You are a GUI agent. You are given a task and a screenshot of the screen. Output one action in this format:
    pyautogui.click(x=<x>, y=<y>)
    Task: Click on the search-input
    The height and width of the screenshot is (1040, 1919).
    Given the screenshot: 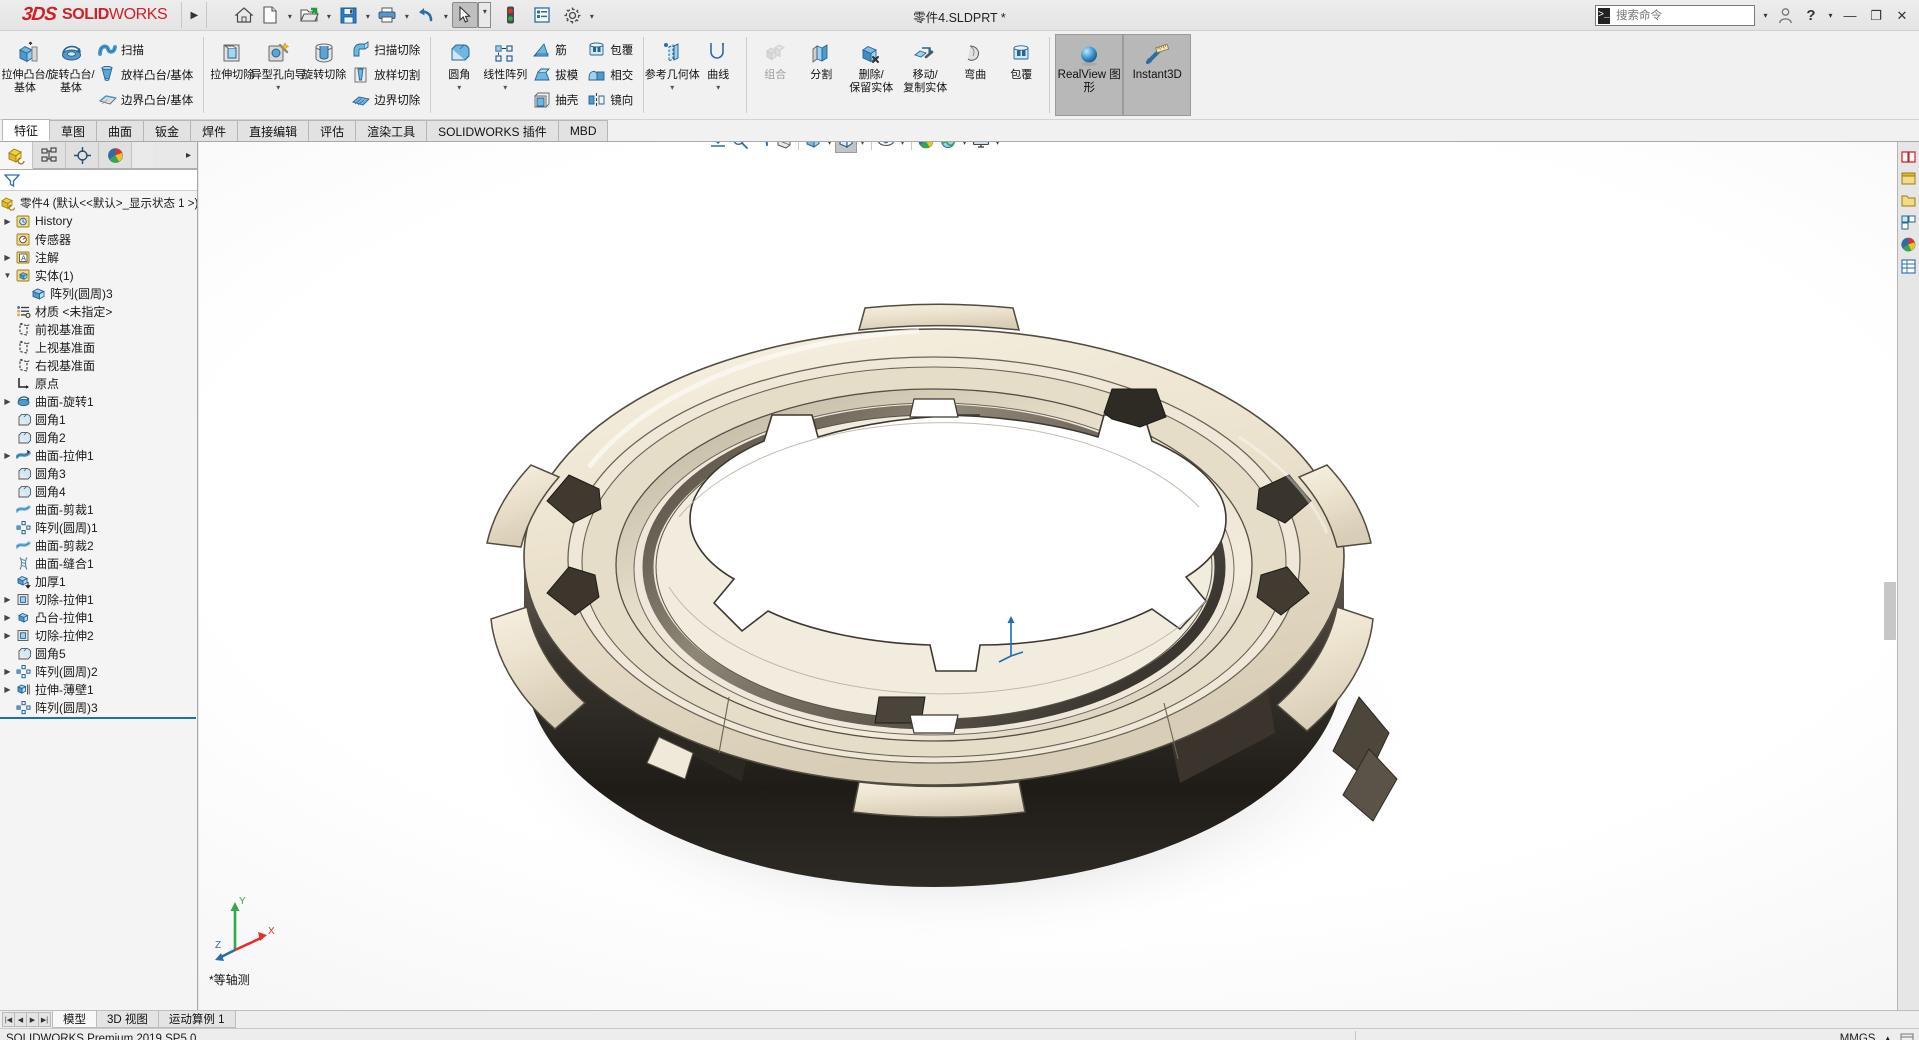 What is the action you would take?
    pyautogui.click(x=1693, y=15)
    